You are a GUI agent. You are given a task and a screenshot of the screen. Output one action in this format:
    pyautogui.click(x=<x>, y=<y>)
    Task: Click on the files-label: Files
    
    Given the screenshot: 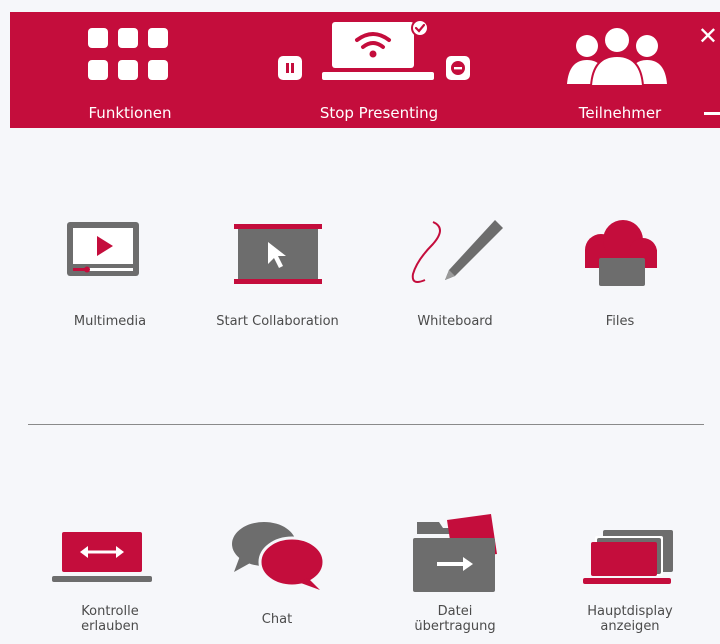 What is the action you would take?
    pyautogui.click(x=620, y=321)
    